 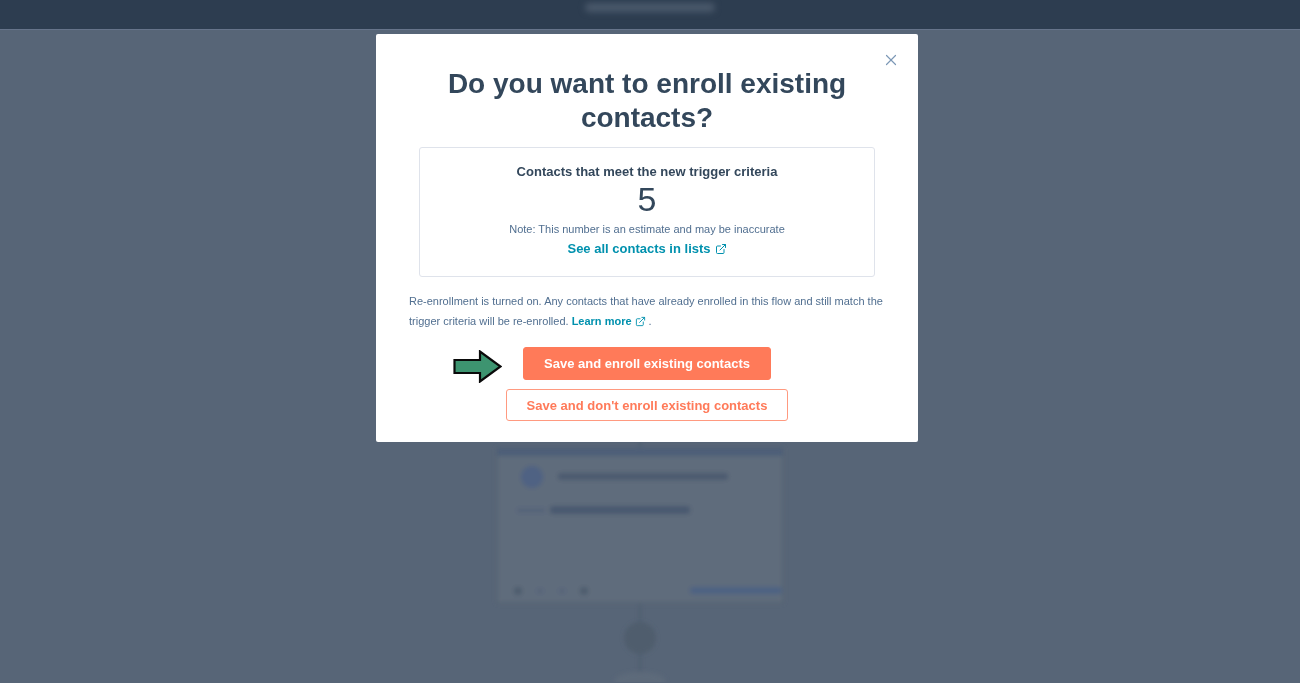 I want to click on learn-more-link: Learn more, so click(x=608, y=321).